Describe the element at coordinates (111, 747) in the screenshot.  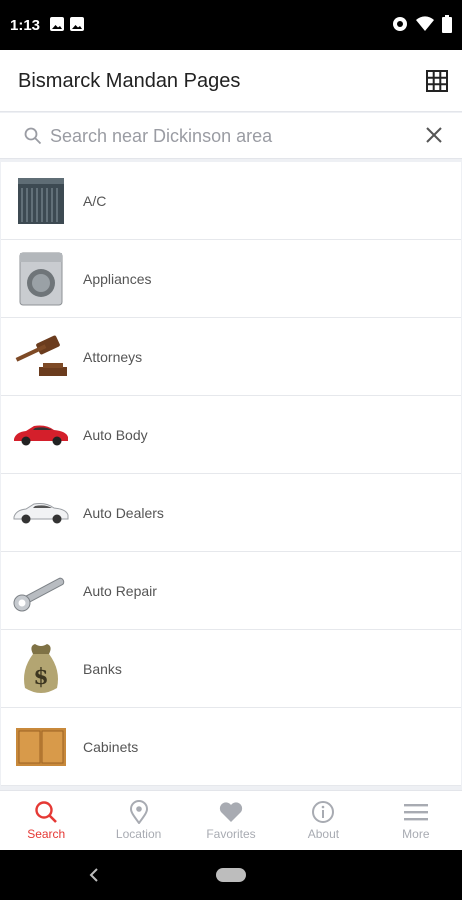
I see `list-item-label: Cabinets` at that location.